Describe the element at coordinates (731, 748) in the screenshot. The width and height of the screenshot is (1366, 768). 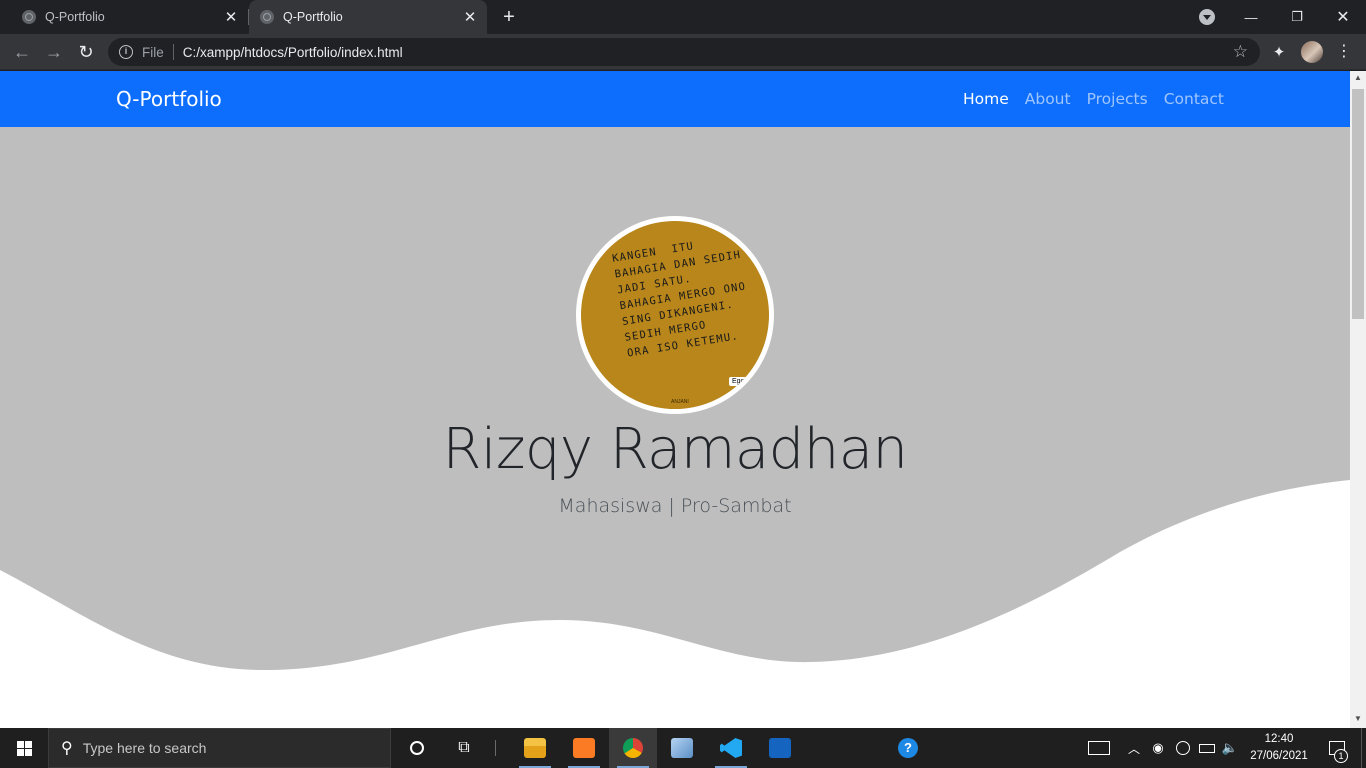
I see `vscode-icon` at that location.